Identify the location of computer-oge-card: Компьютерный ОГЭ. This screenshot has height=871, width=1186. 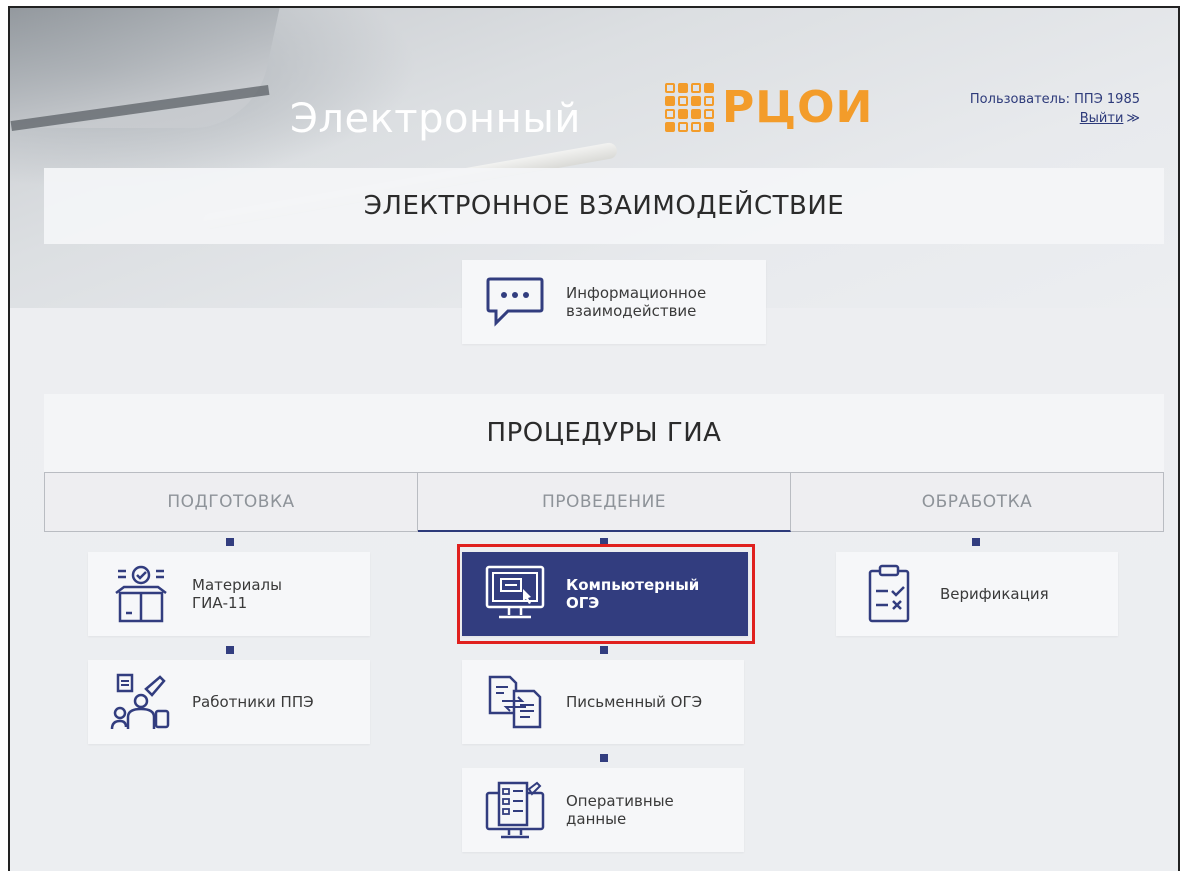
(605, 594).